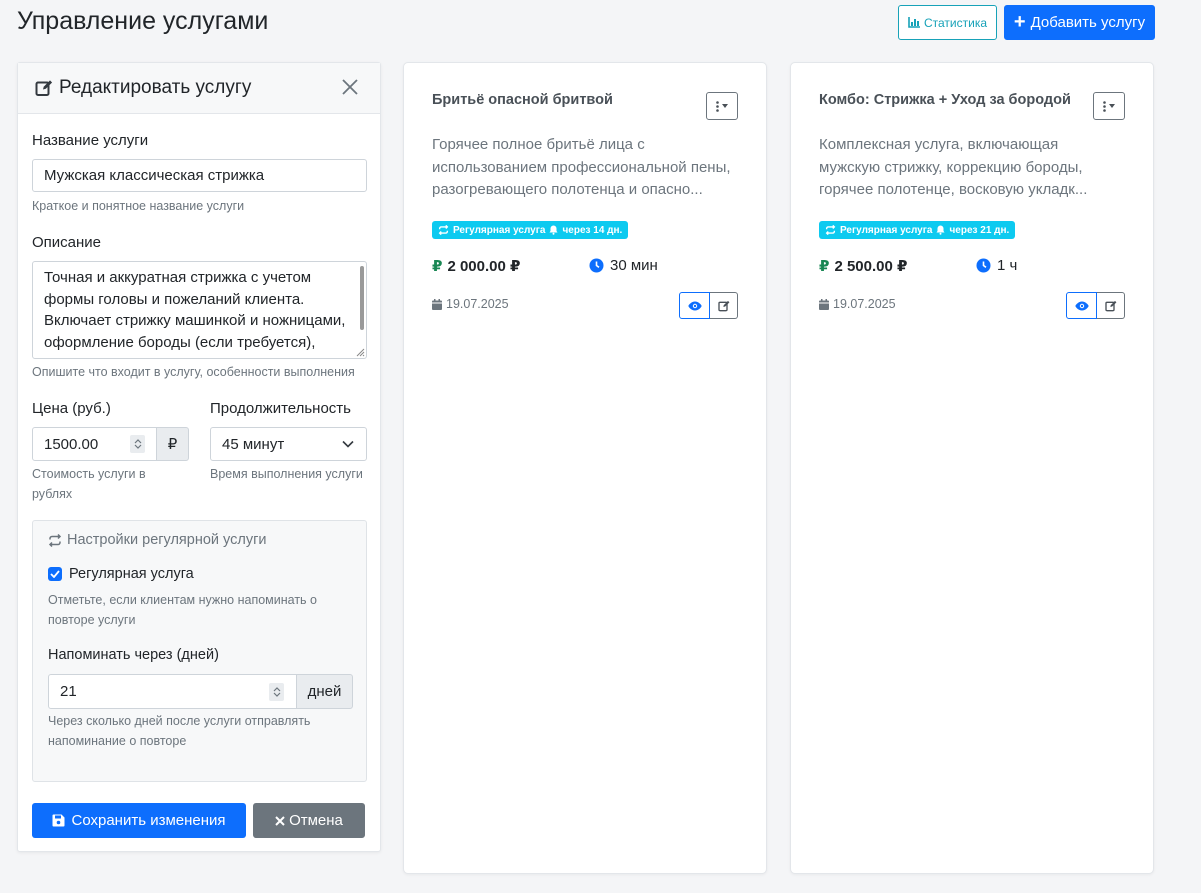 This screenshot has height=893, width=1201. Describe the element at coordinates (138, 206) in the screenshot. I see `name-hint: Краткое и понятное название услуги` at that location.